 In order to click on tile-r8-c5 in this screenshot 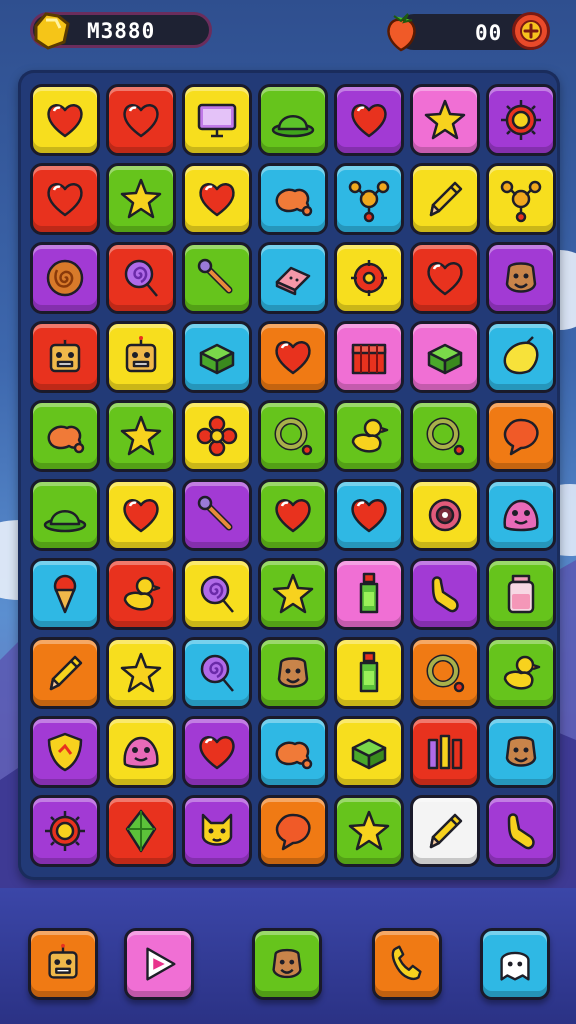, I will do `click(369, 673)`.